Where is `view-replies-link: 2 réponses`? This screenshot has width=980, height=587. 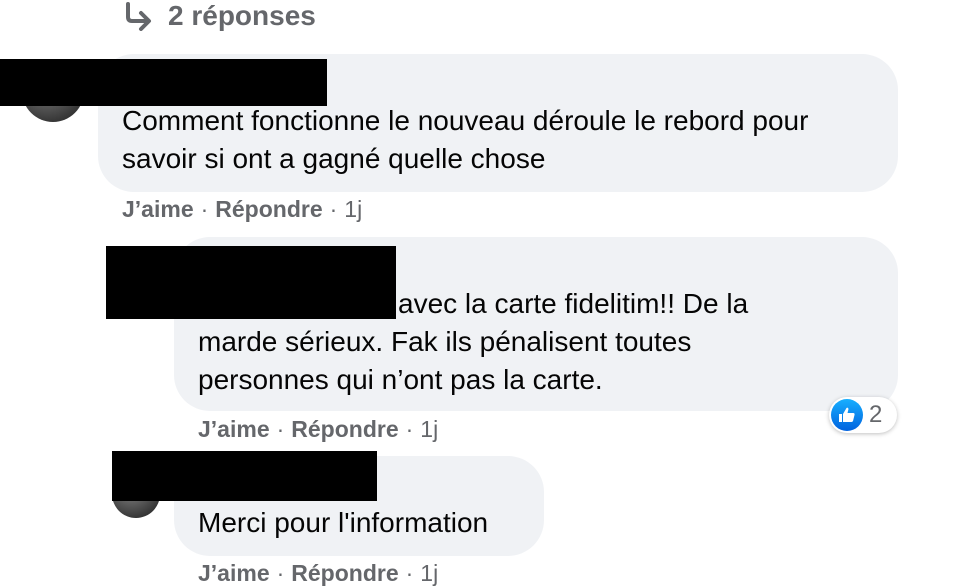
view-replies-link: 2 réponses is located at coordinates (219, 18).